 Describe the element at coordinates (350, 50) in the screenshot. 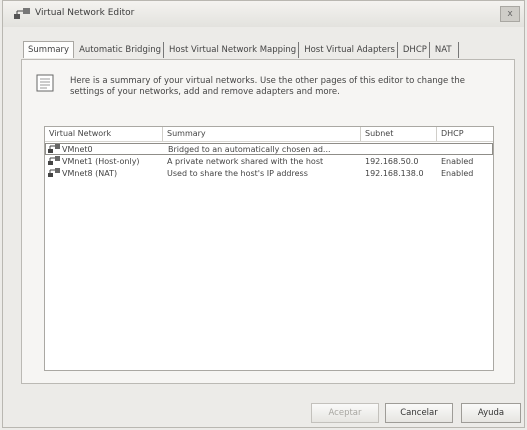

I see `tab-host-virtual-adapters: Host Virtual Adapters` at that location.